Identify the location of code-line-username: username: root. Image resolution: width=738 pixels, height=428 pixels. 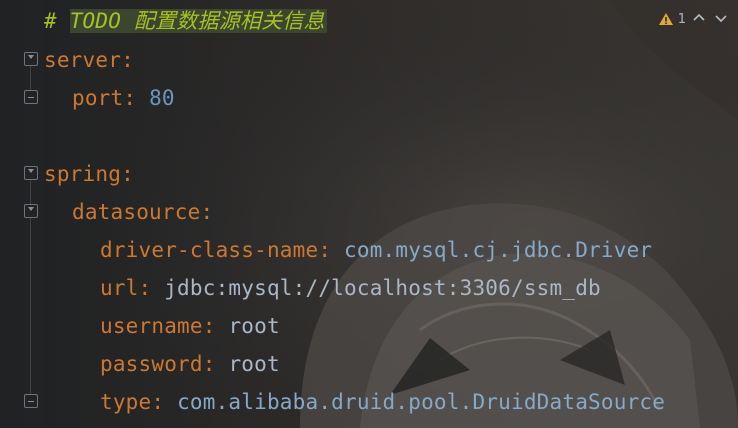
(162, 326).